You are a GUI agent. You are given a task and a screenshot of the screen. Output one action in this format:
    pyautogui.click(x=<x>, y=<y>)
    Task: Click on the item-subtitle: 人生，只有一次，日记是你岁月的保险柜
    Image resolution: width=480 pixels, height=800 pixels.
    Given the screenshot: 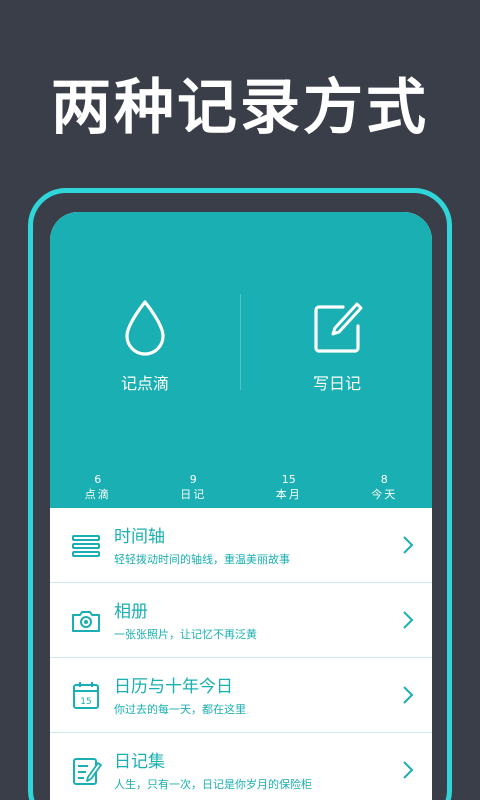 What is the action you would take?
    pyautogui.click(x=213, y=784)
    